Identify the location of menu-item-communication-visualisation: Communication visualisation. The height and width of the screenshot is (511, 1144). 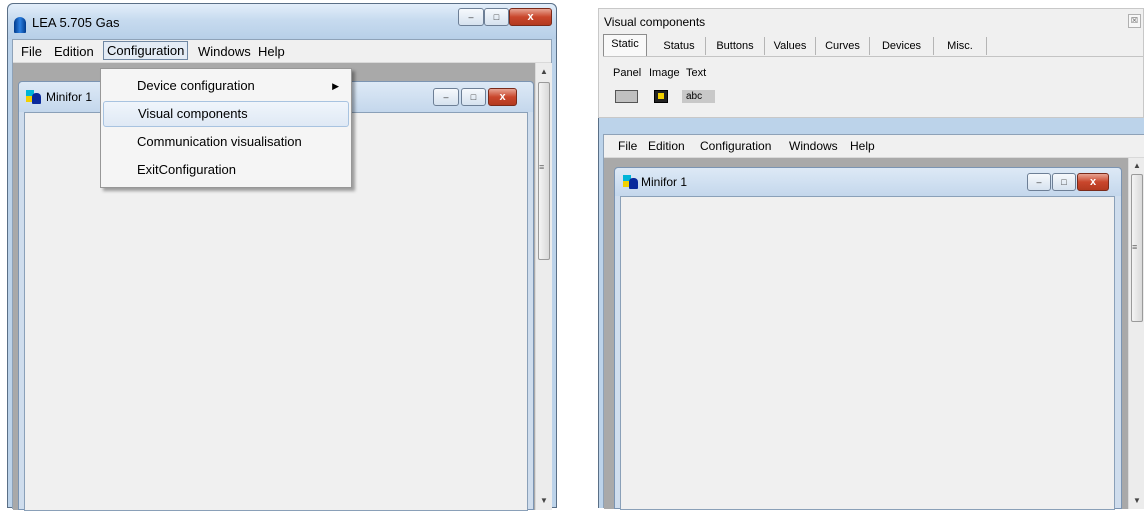
(226, 142).